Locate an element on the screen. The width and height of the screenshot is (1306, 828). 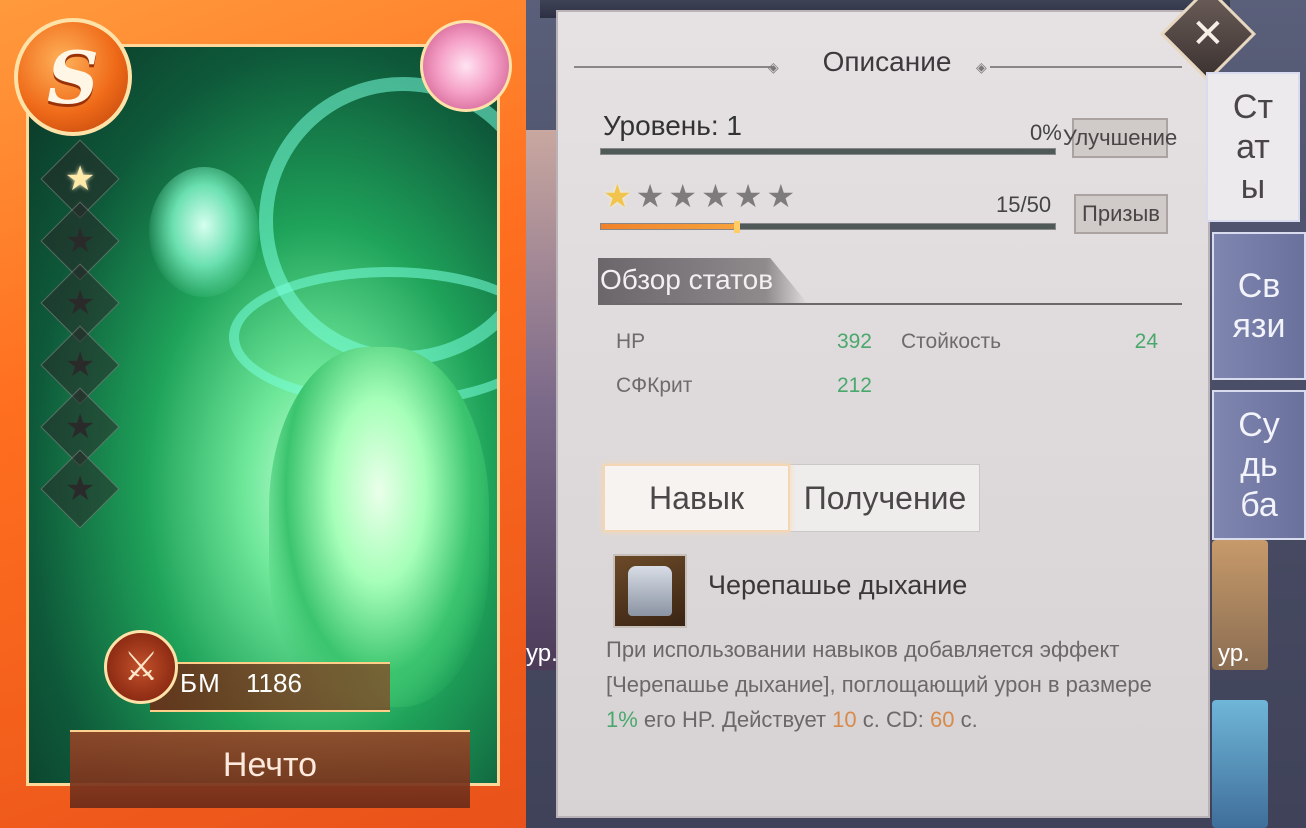
fragment-progress-bar is located at coordinates (828, 227).